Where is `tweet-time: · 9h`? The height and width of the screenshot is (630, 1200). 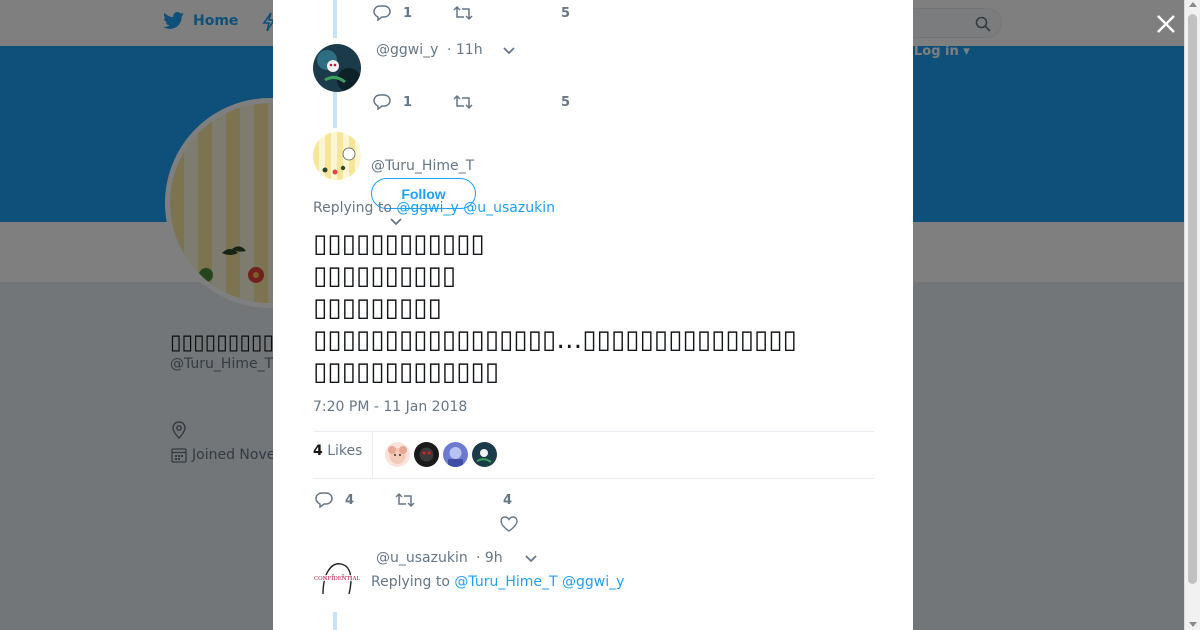 tweet-time: · 9h is located at coordinates (489, 558).